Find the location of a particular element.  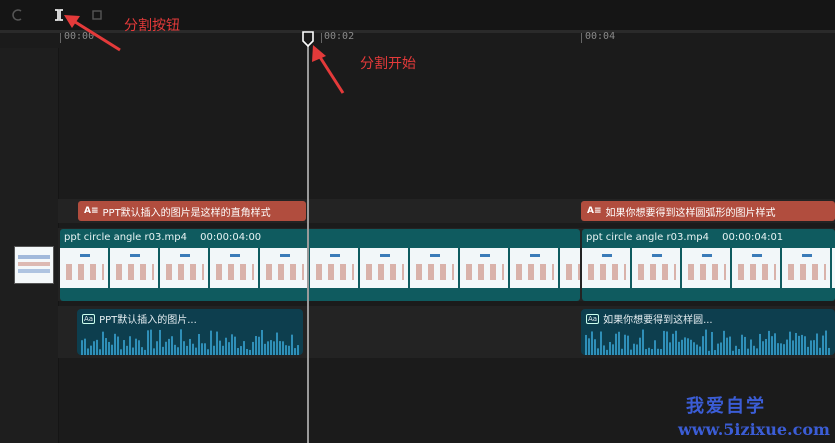

watermark-logo: 我爱自学 is located at coordinates (726, 406).